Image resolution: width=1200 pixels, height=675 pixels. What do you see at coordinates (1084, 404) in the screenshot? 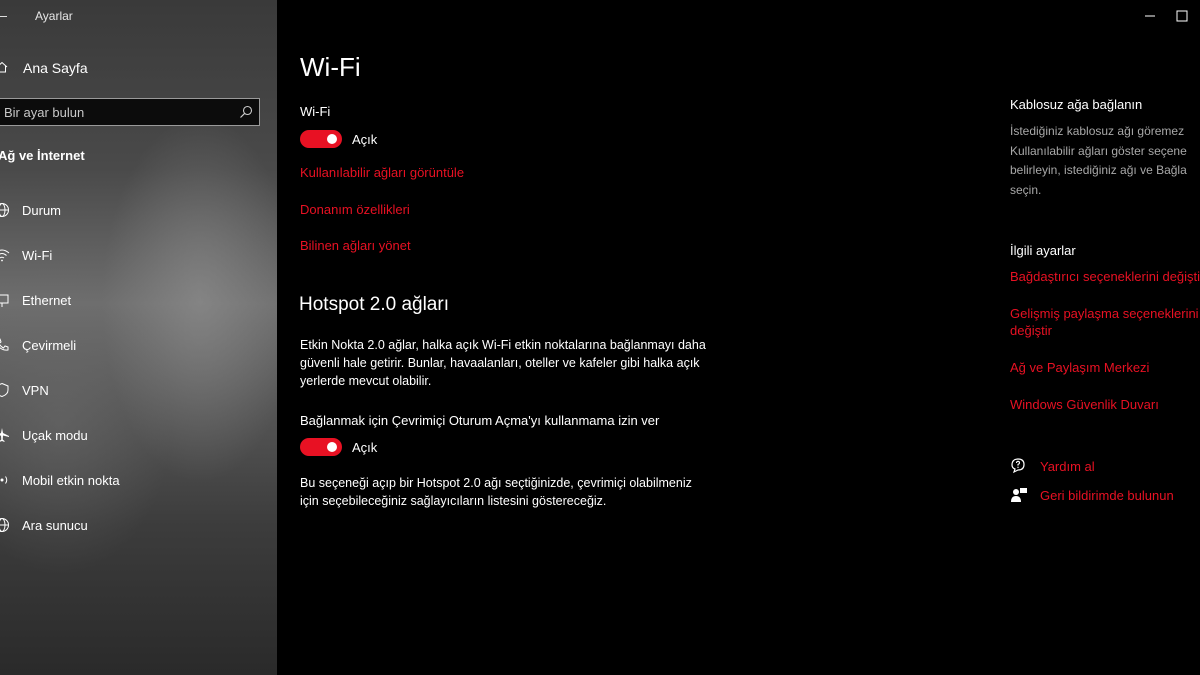
I see `windows-firewall-link: Windows Güvenlik Duvarı` at bounding box center [1084, 404].